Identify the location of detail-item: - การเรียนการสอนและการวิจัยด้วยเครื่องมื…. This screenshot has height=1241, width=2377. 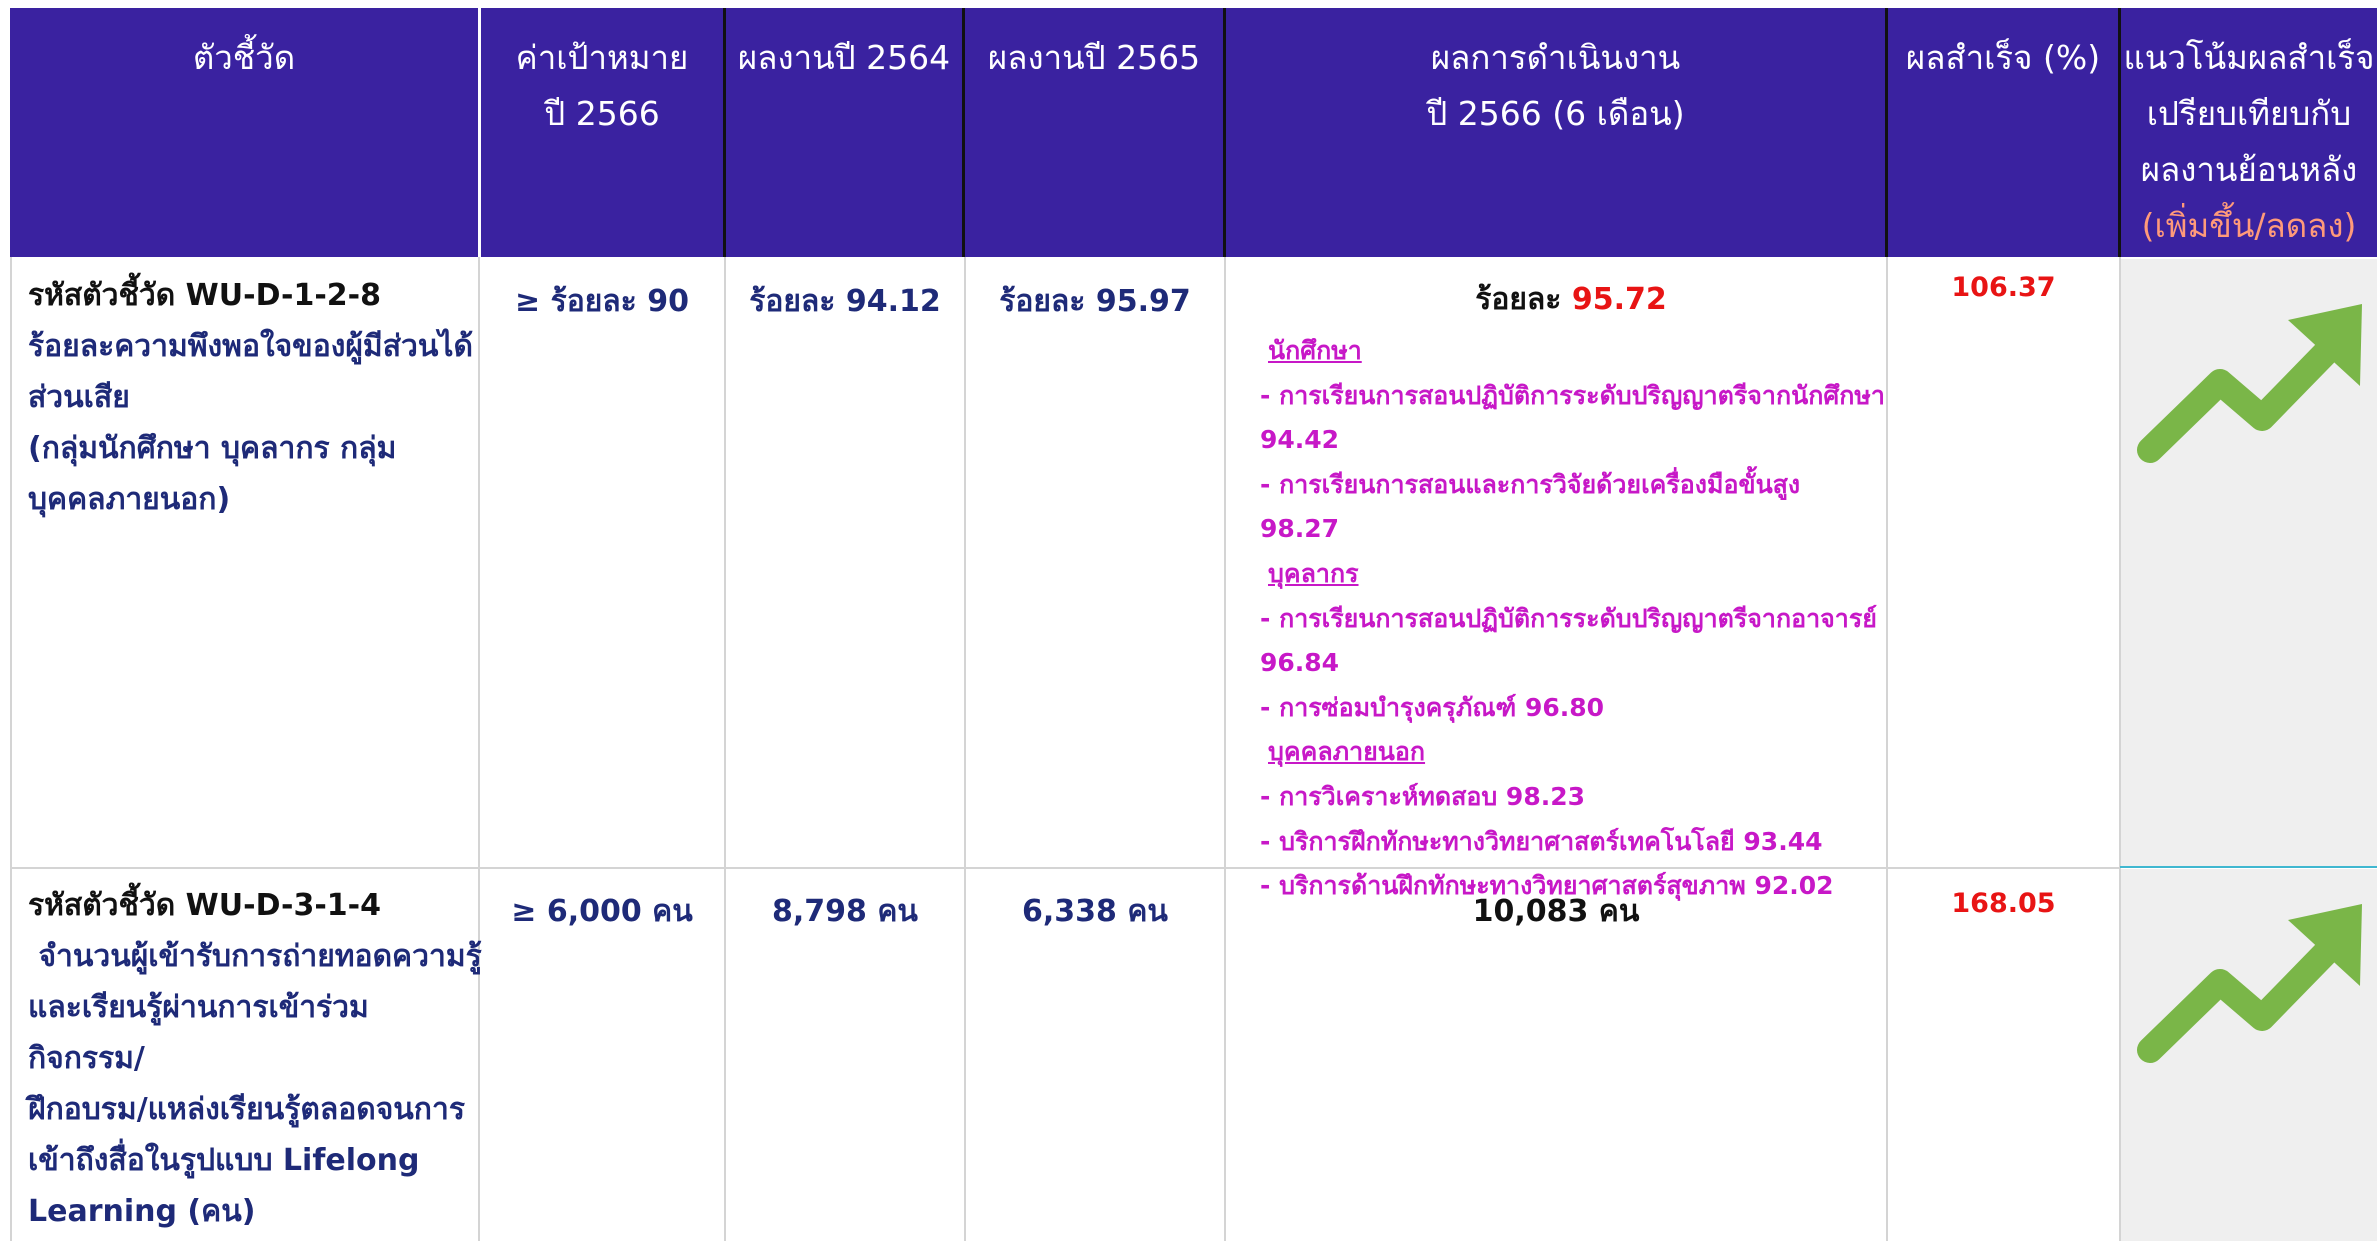
(1530, 506).